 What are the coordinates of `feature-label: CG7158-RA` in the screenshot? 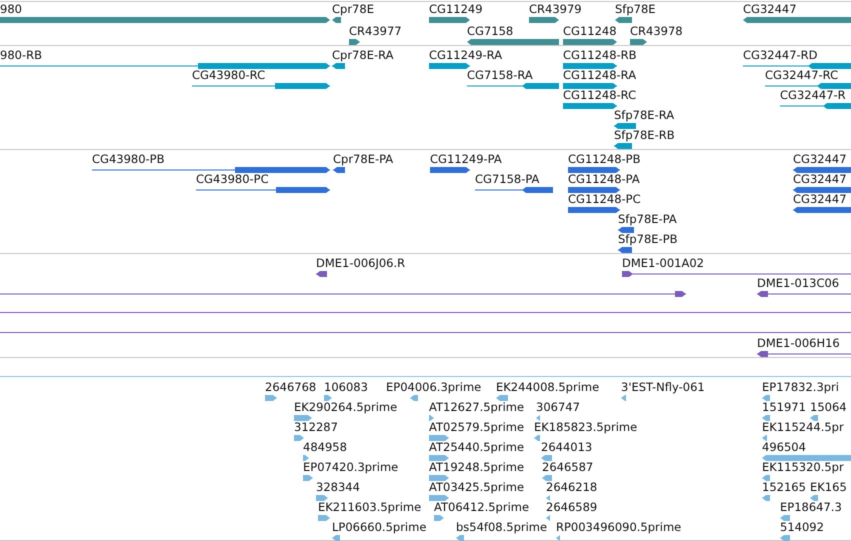 It's located at (500, 75).